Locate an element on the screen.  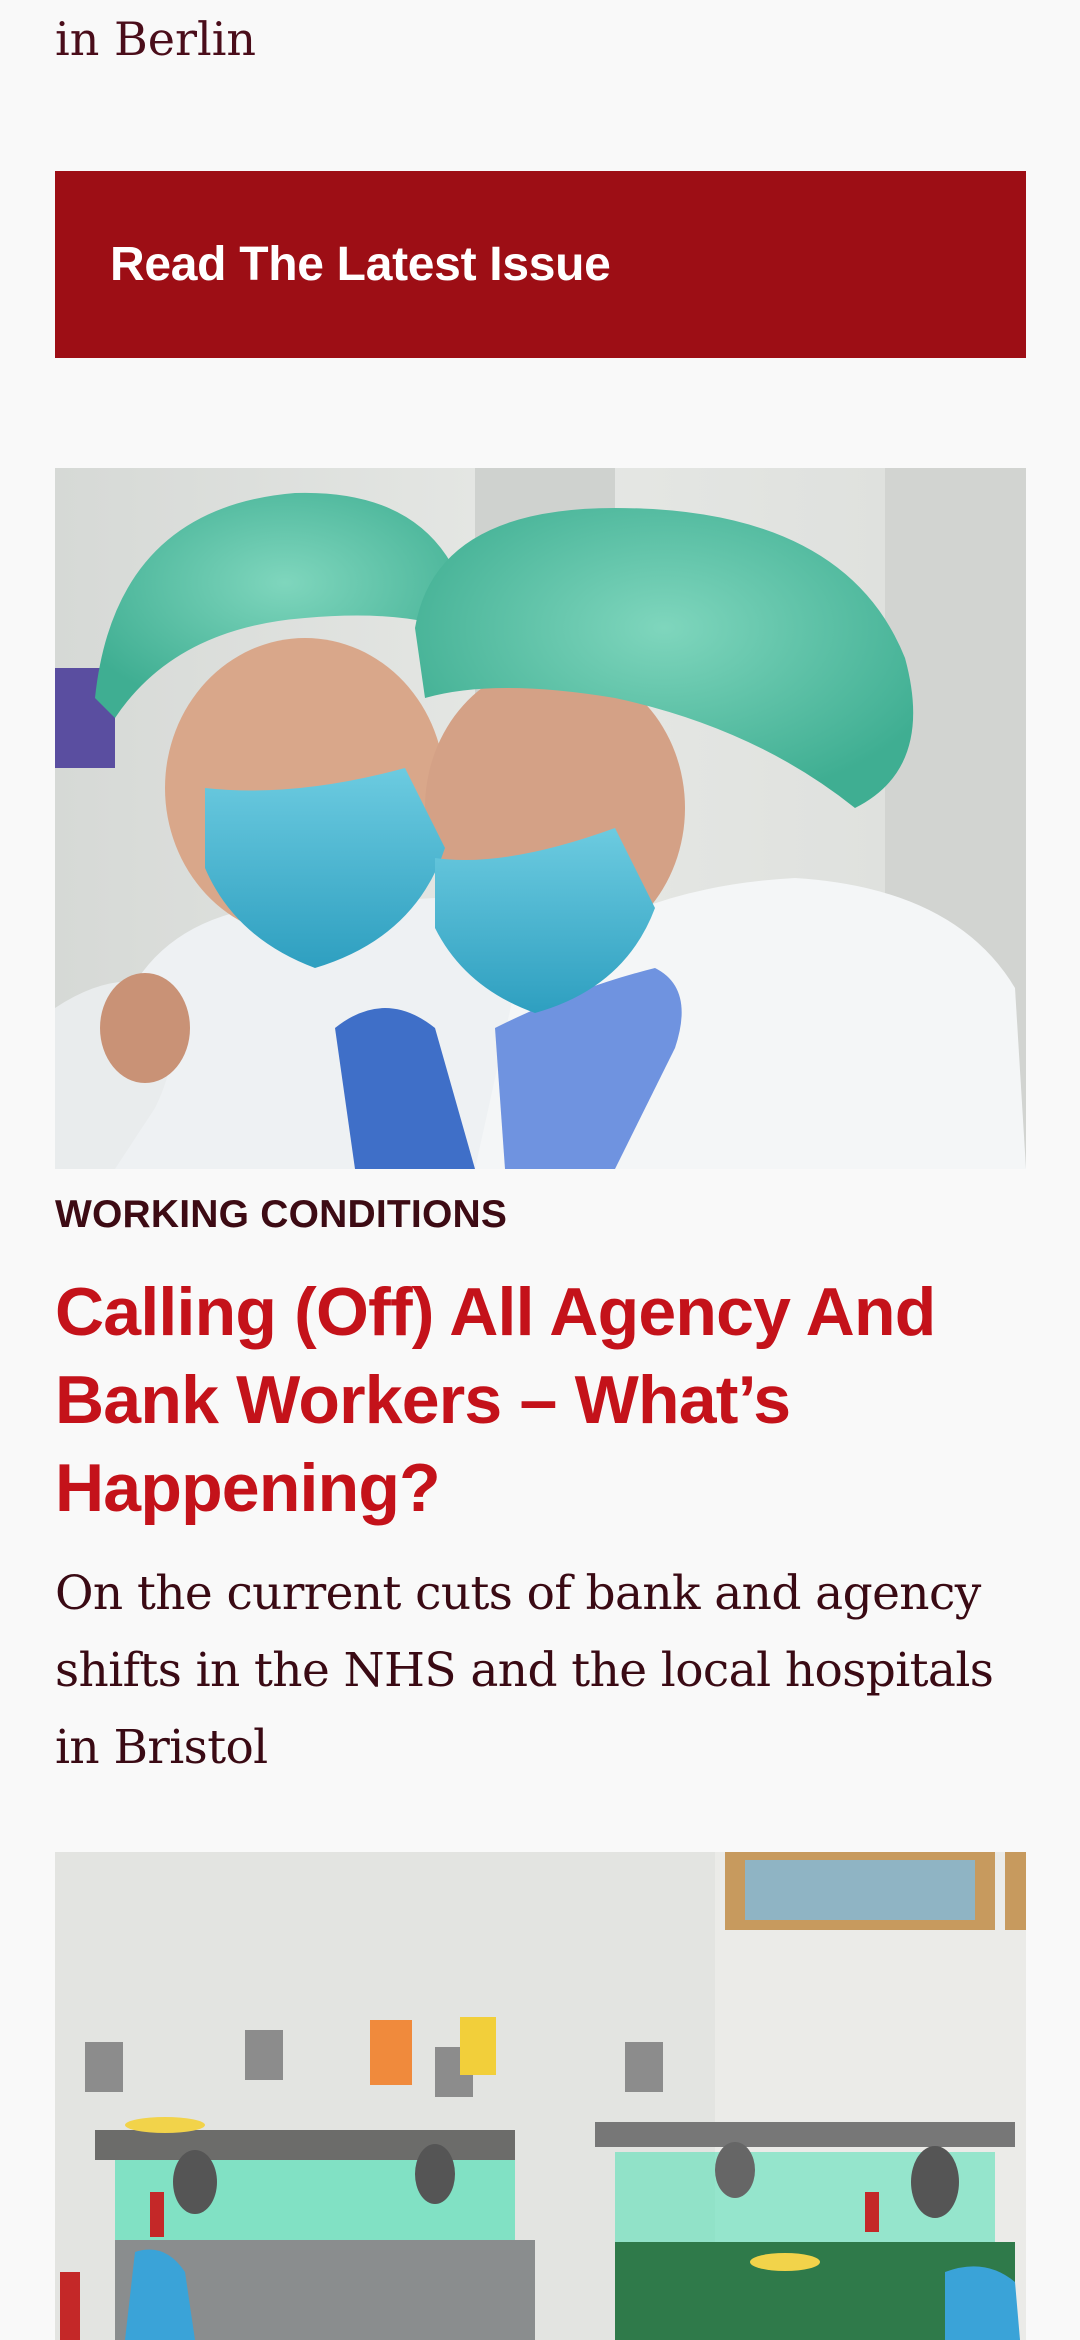
read-latest-issue-button: Read The Latest Issue is located at coordinates (540, 264).